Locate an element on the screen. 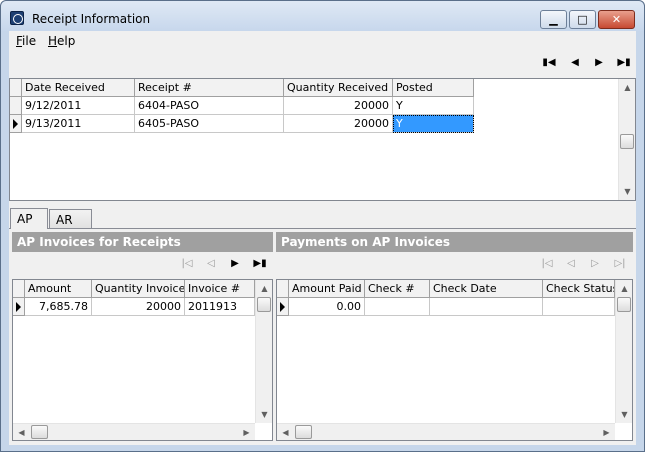 Image resolution: width=645 pixels, height=452 pixels. previous-record-icon: ◀ is located at coordinates (575, 63).